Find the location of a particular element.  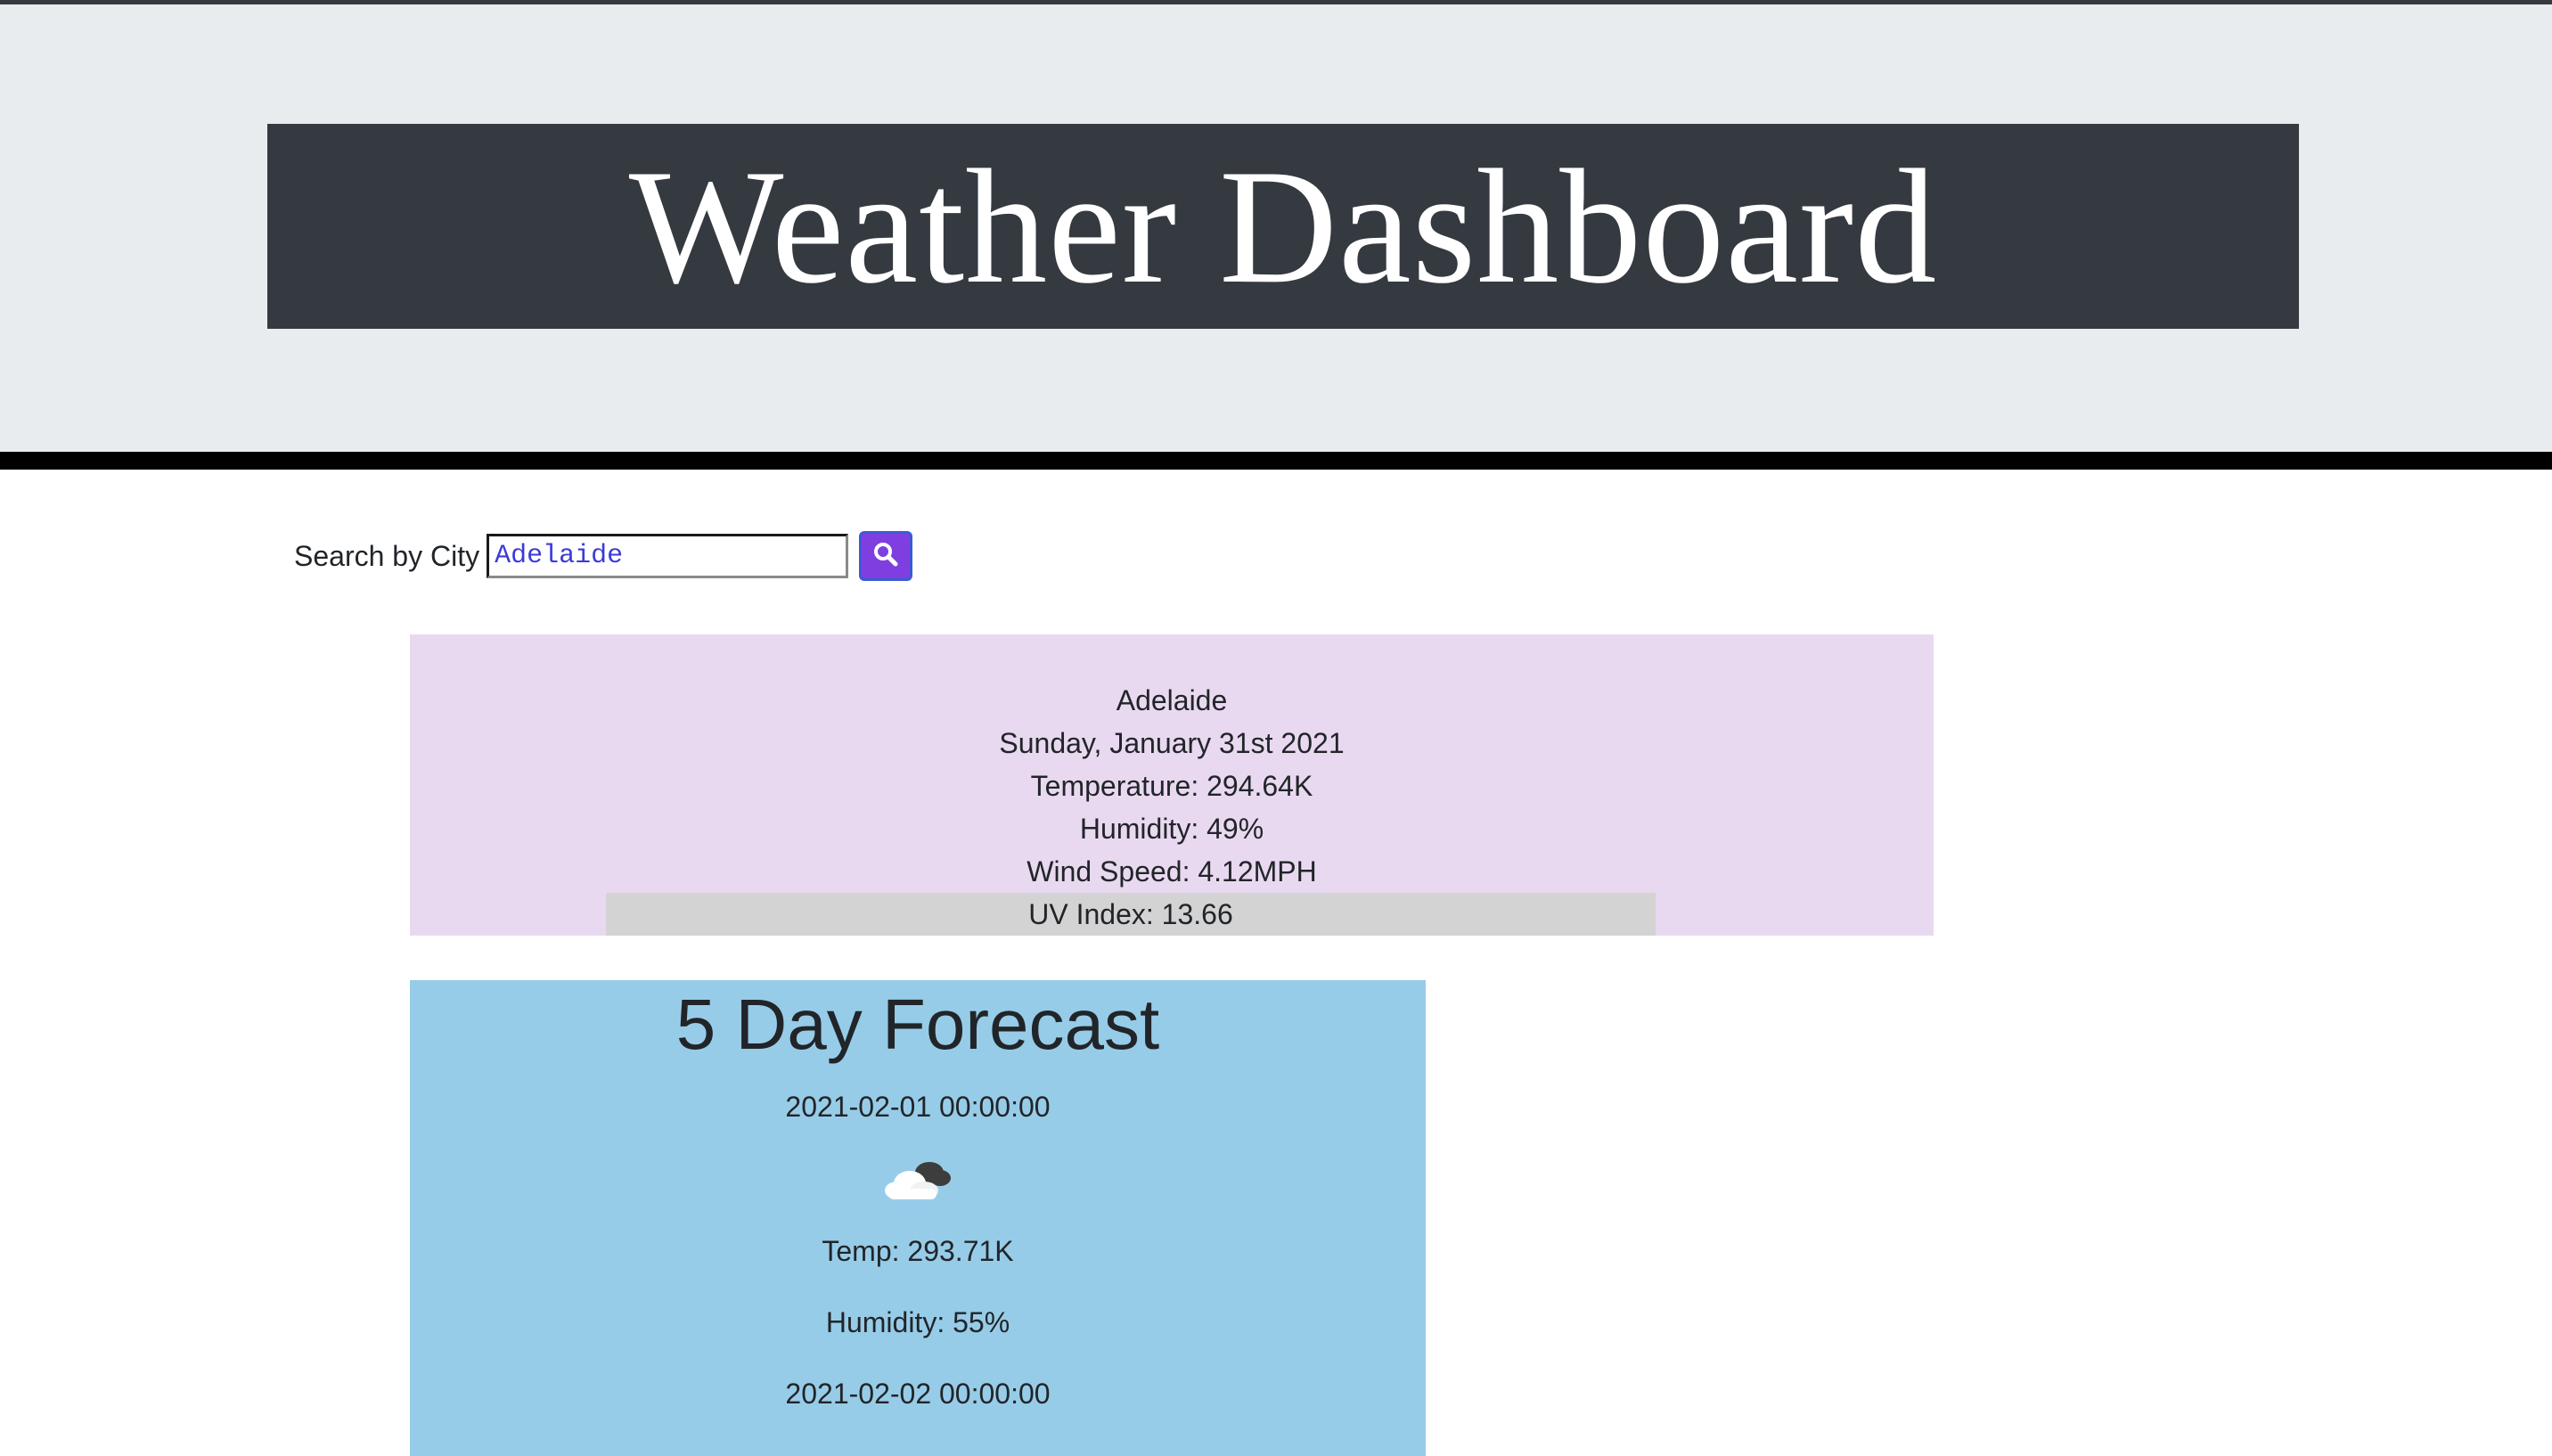

page-title: Weather Dashboard is located at coordinates (1283, 226).